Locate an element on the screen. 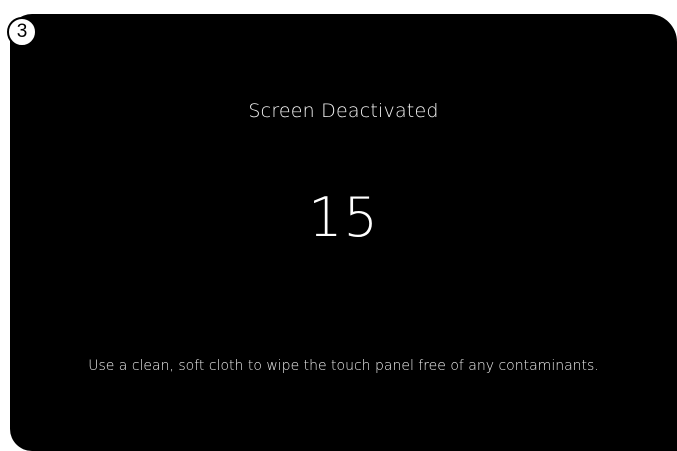 The image size is (677, 451). step-number-badge: 3 is located at coordinates (22, 32).